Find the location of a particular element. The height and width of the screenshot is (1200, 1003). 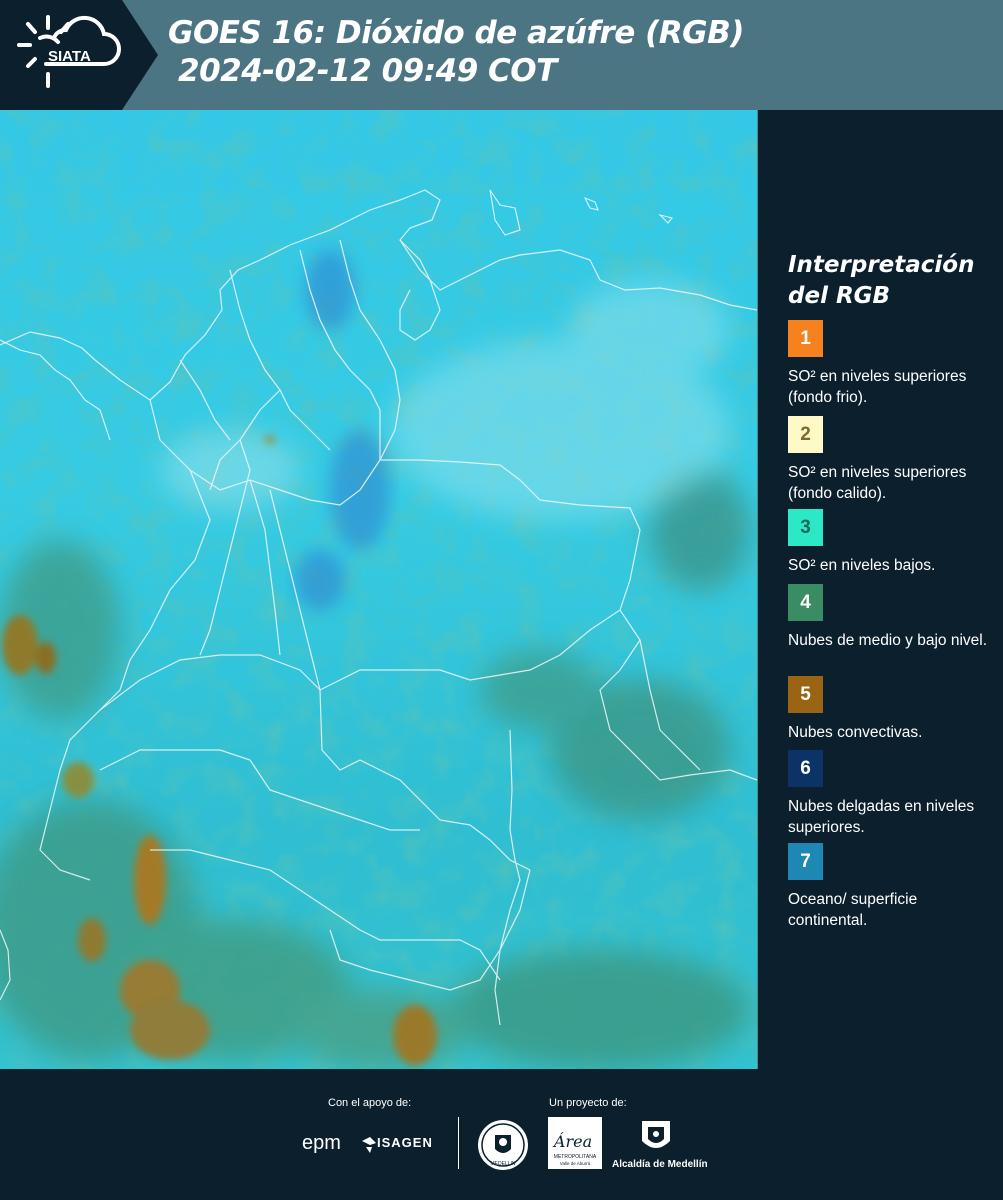

medellin-seal-text: MEDELLIN is located at coordinates (502, 1164).